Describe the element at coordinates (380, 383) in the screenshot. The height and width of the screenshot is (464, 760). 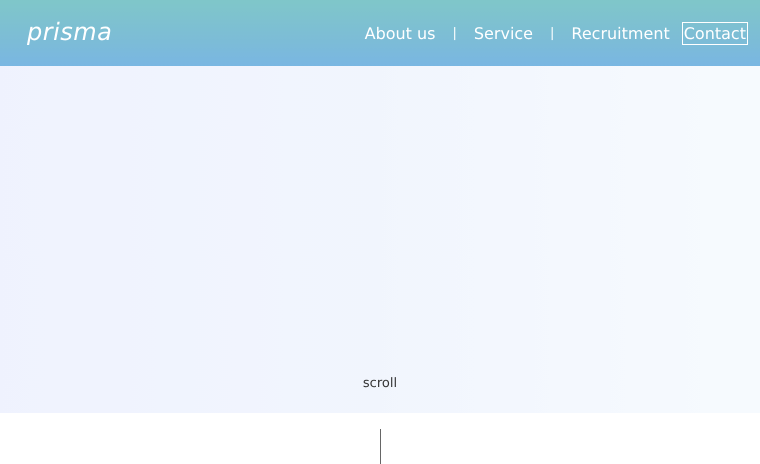
I see `scroll-label: scroll` at that location.